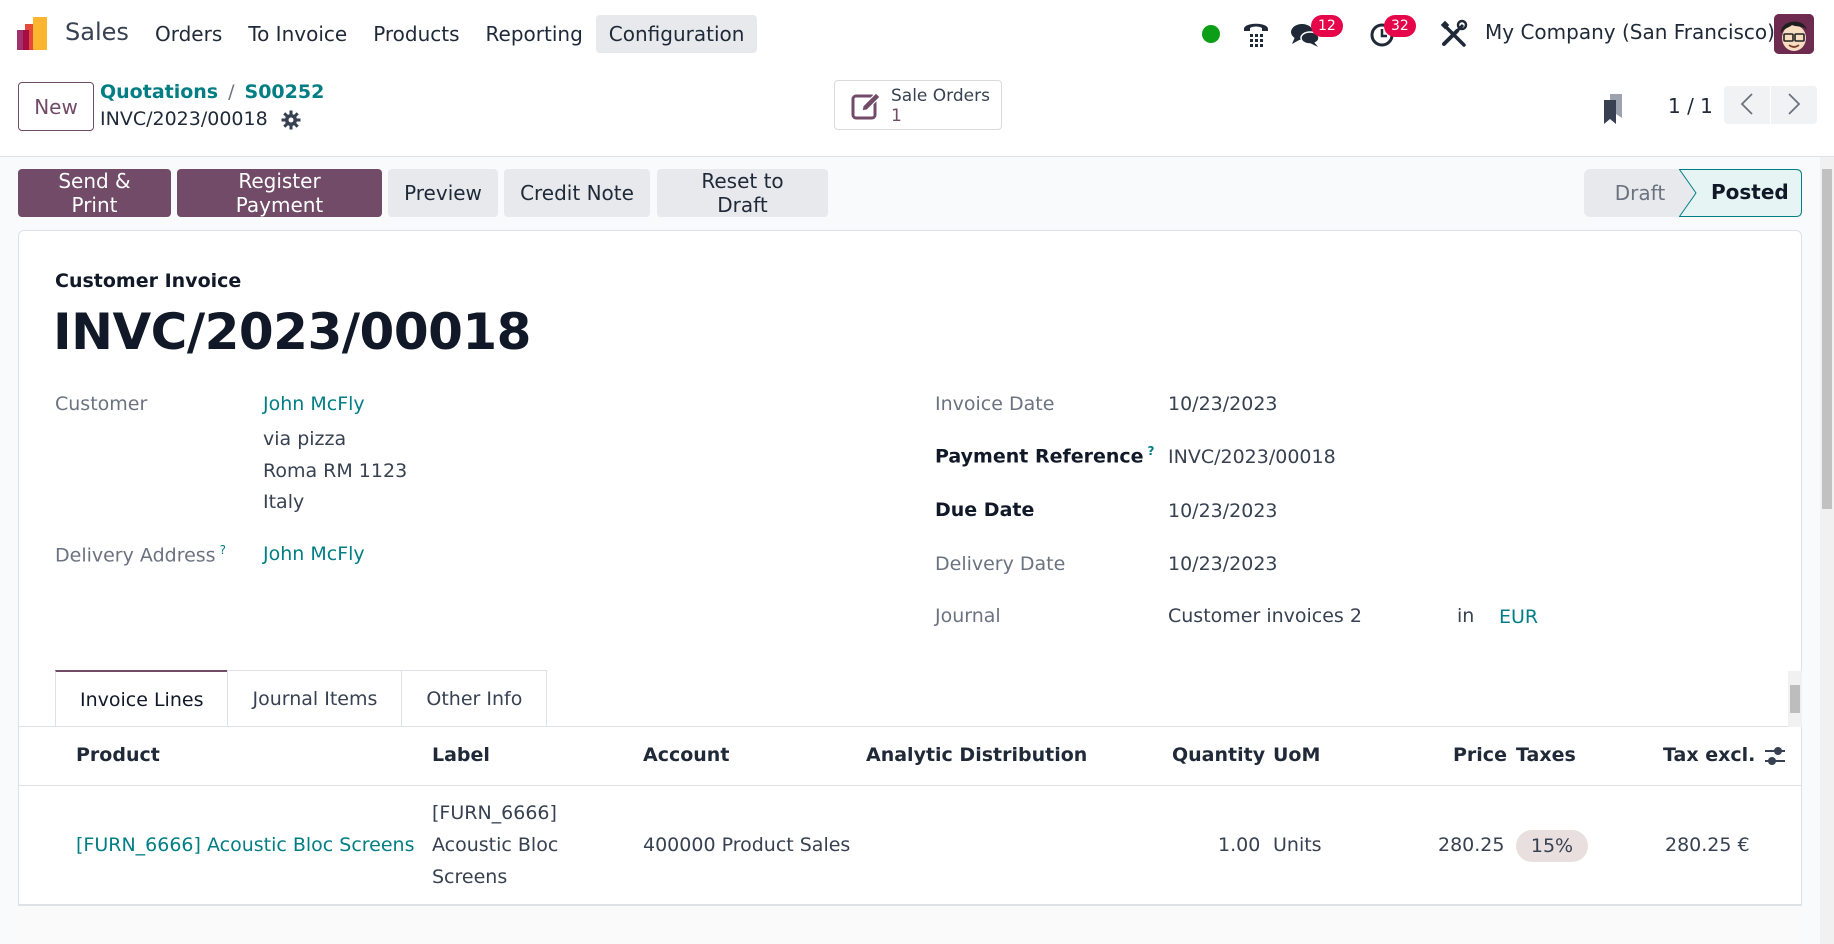  Describe the element at coordinates (292, 332) in the screenshot. I see `invoice-number-title: INVC/2023/00018` at that location.